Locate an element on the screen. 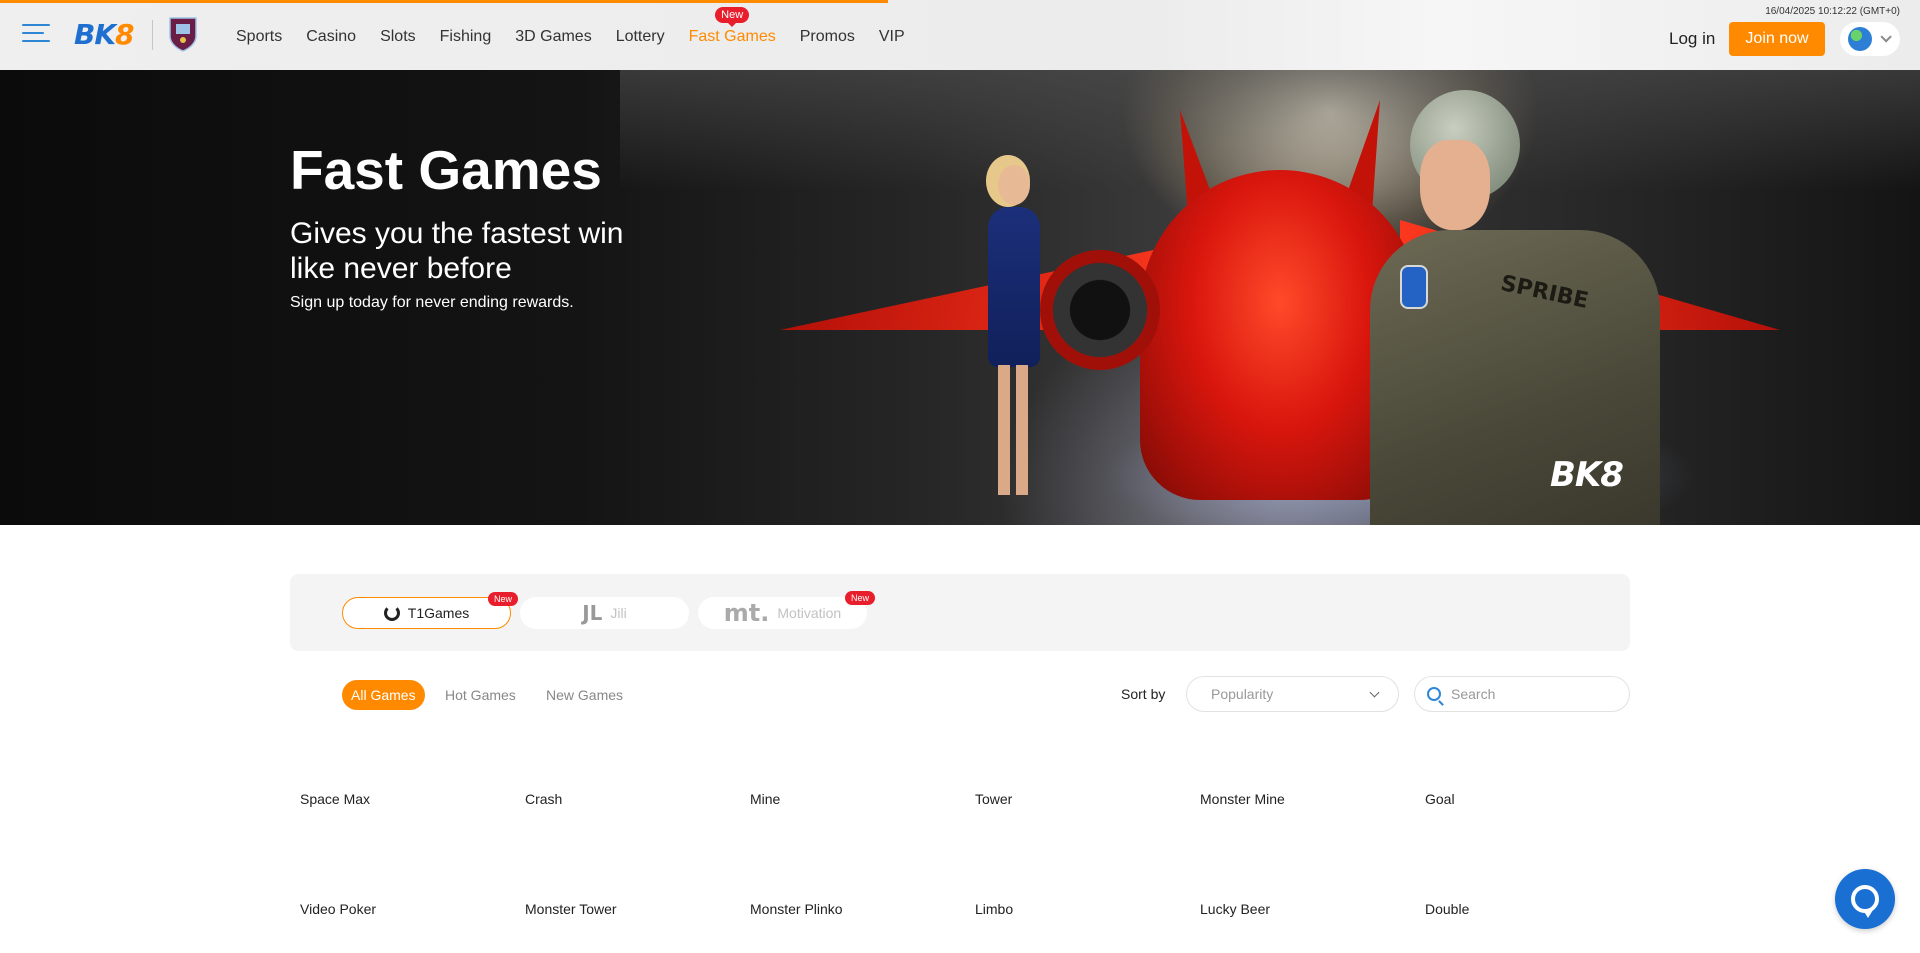  hamburger-icon is located at coordinates (36, 33).